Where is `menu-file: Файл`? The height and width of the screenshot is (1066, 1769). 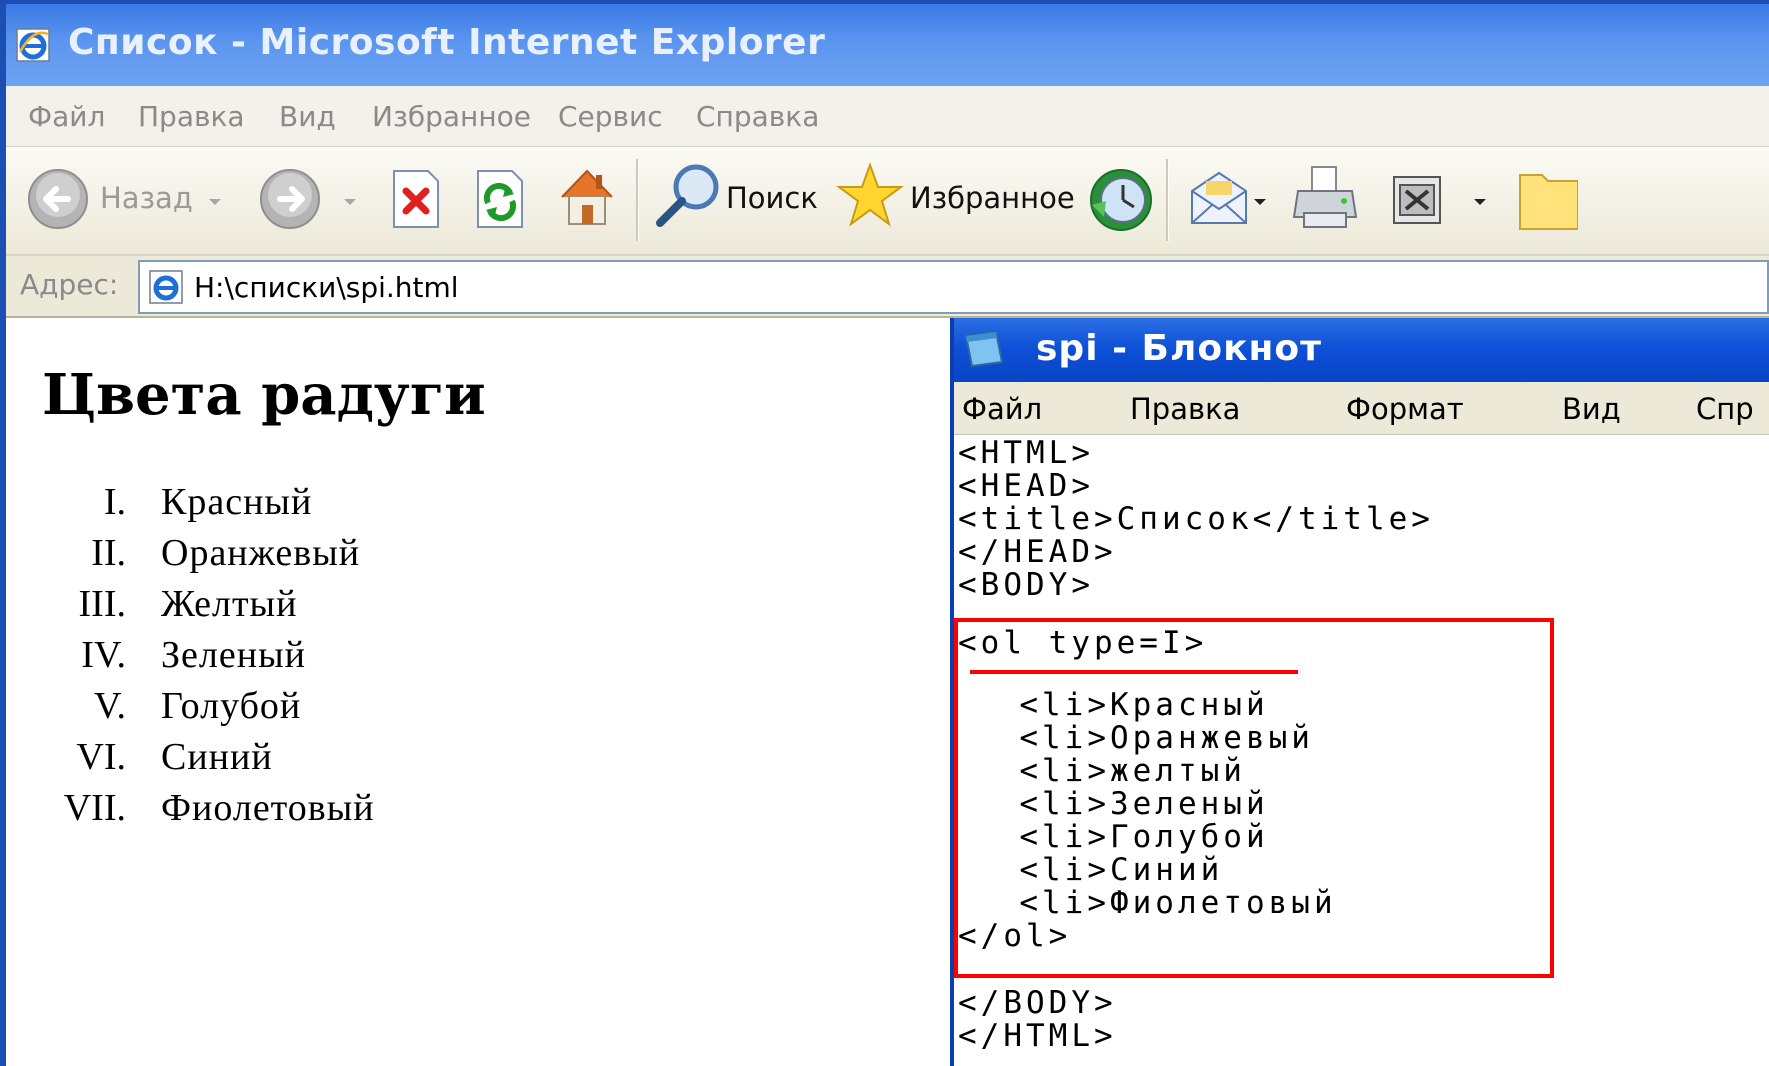
menu-file: Файл is located at coordinates (66, 116).